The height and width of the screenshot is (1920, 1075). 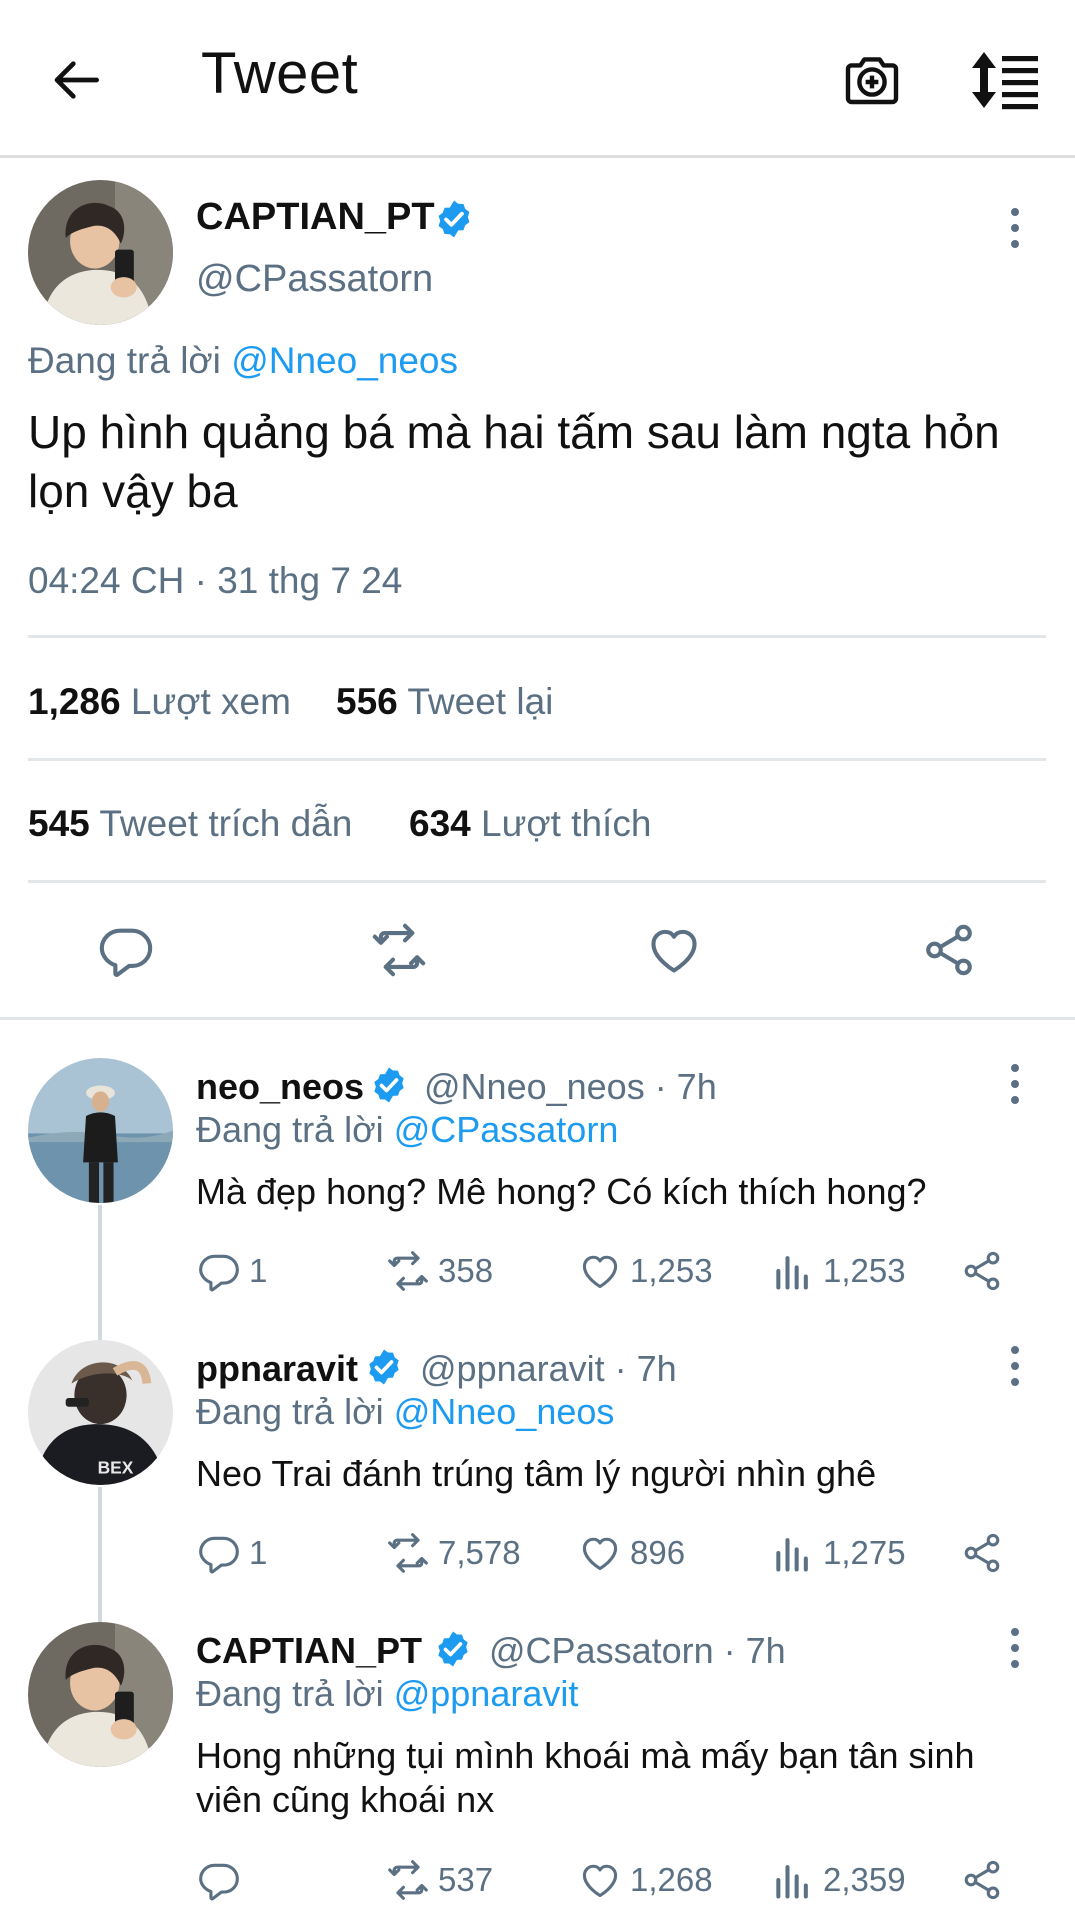 I want to click on reply-author-name: neo_neos, so click(x=280, y=1087).